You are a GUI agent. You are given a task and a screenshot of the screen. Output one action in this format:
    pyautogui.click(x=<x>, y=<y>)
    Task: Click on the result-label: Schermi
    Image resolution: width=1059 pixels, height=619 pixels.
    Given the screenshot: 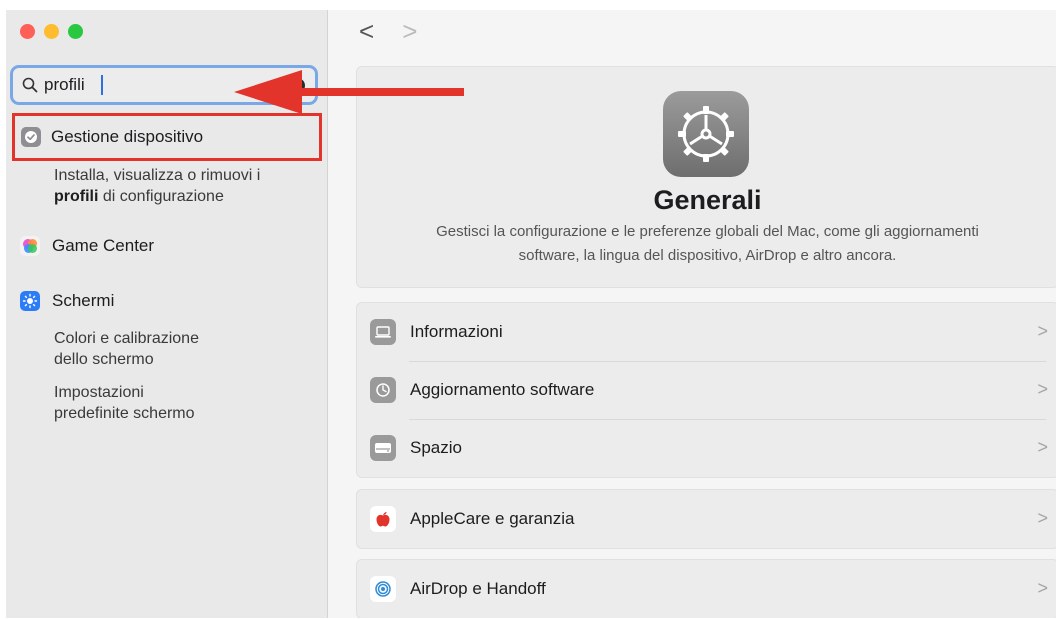 What is the action you would take?
    pyautogui.click(x=83, y=300)
    